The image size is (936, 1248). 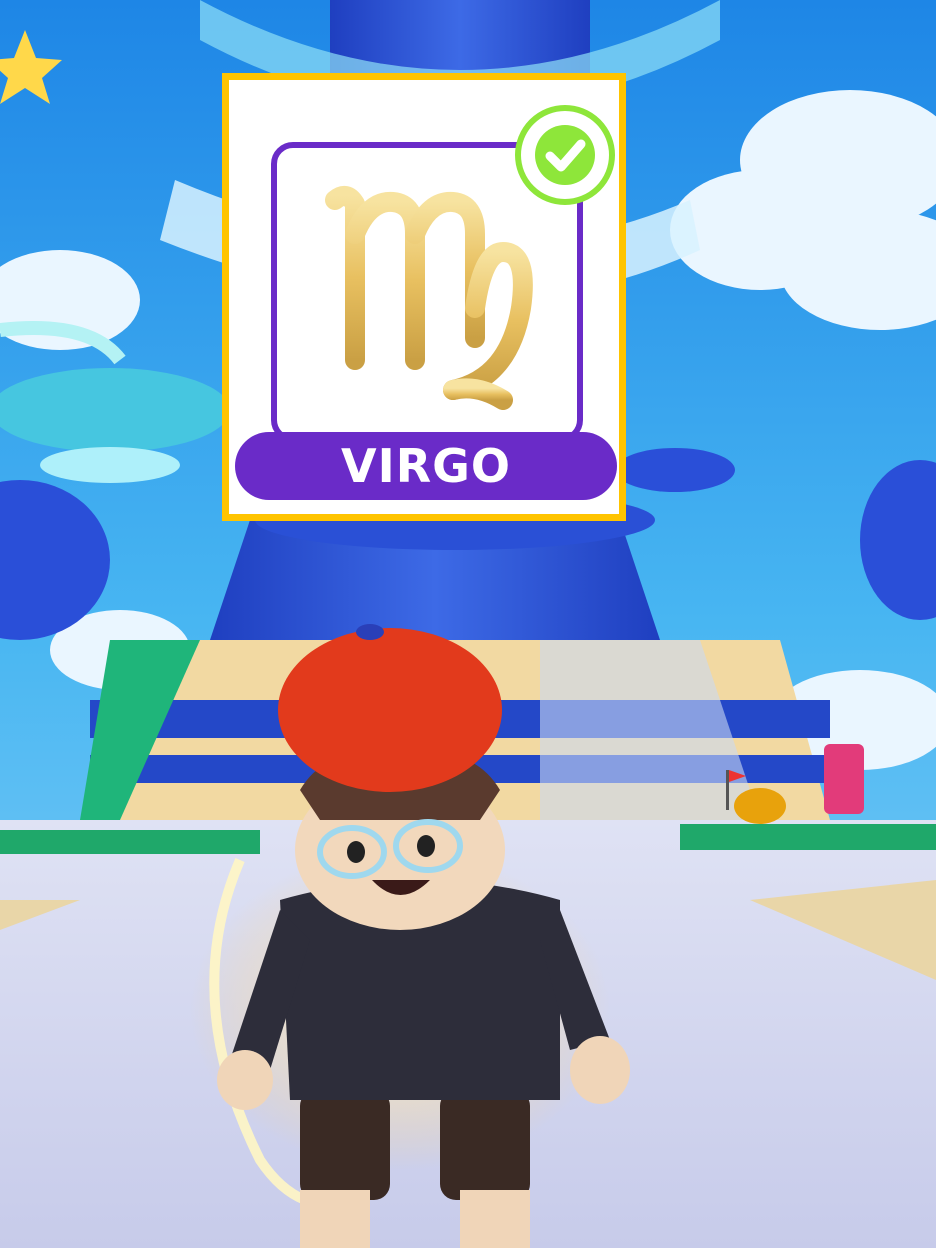 I want to click on zodiac-name-label: VIRGO, so click(x=426, y=466).